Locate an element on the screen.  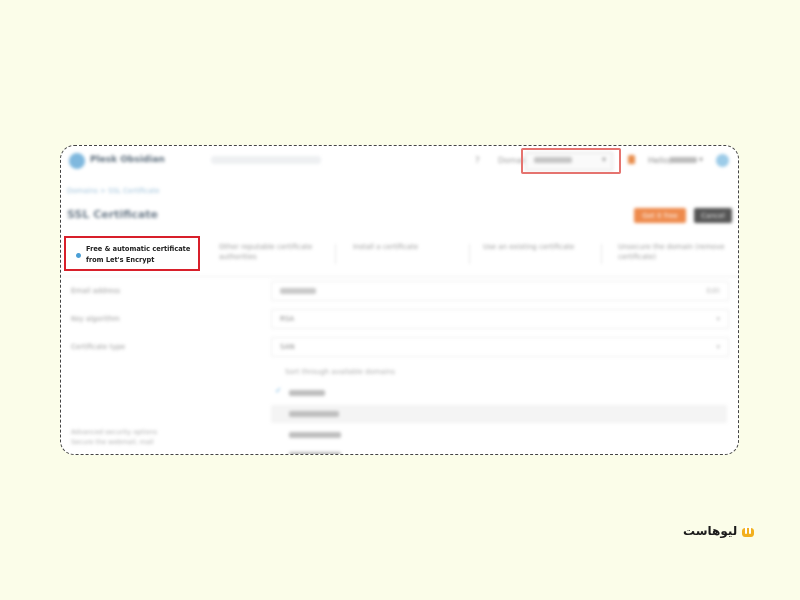
avatar is located at coordinates (722, 160).